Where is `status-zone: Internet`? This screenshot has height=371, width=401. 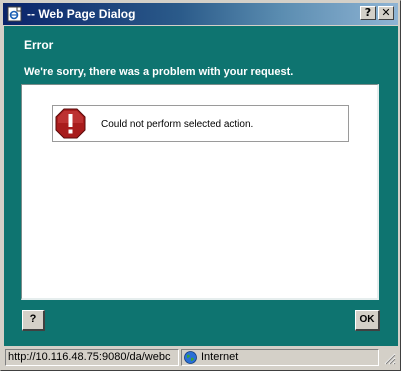
status-zone: Internet is located at coordinates (280, 357).